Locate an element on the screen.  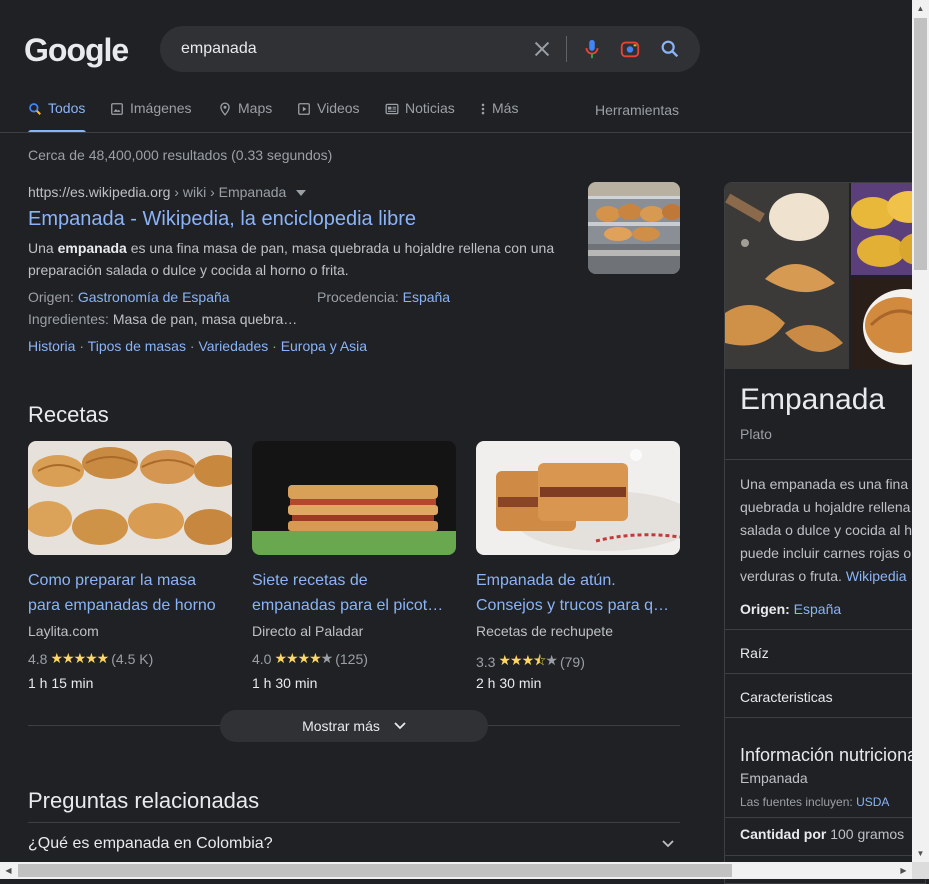
attr-label: Origen: is located at coordinates (53, 297).